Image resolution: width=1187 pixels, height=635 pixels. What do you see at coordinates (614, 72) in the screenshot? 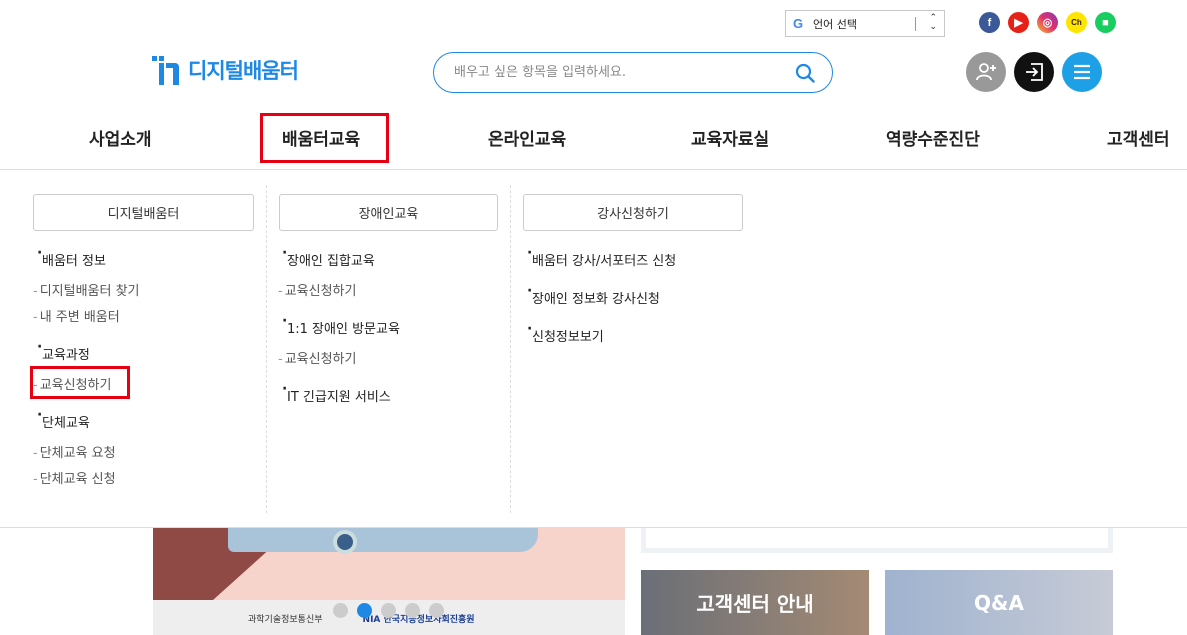
I see `search-input` at bounding box center [614, 72].